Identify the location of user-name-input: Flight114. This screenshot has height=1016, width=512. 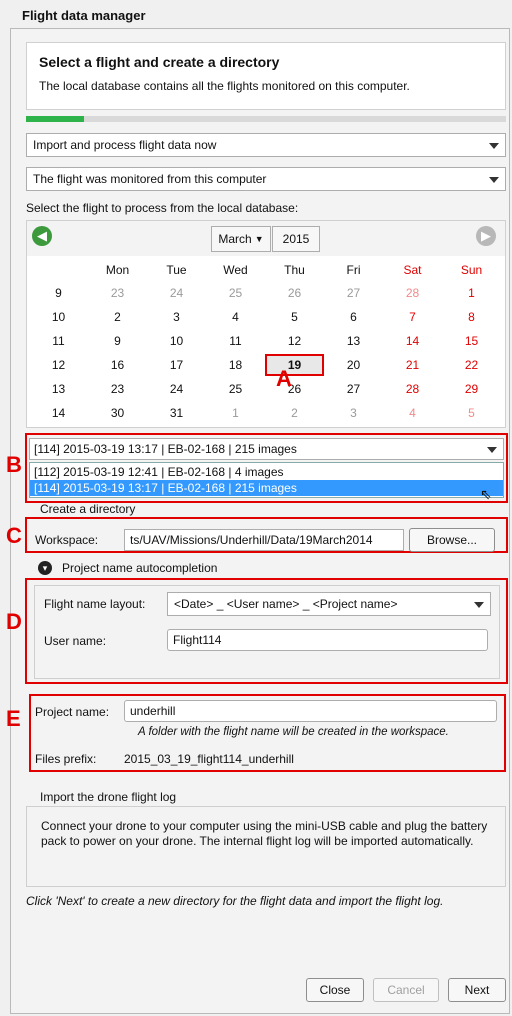
(327, 640).